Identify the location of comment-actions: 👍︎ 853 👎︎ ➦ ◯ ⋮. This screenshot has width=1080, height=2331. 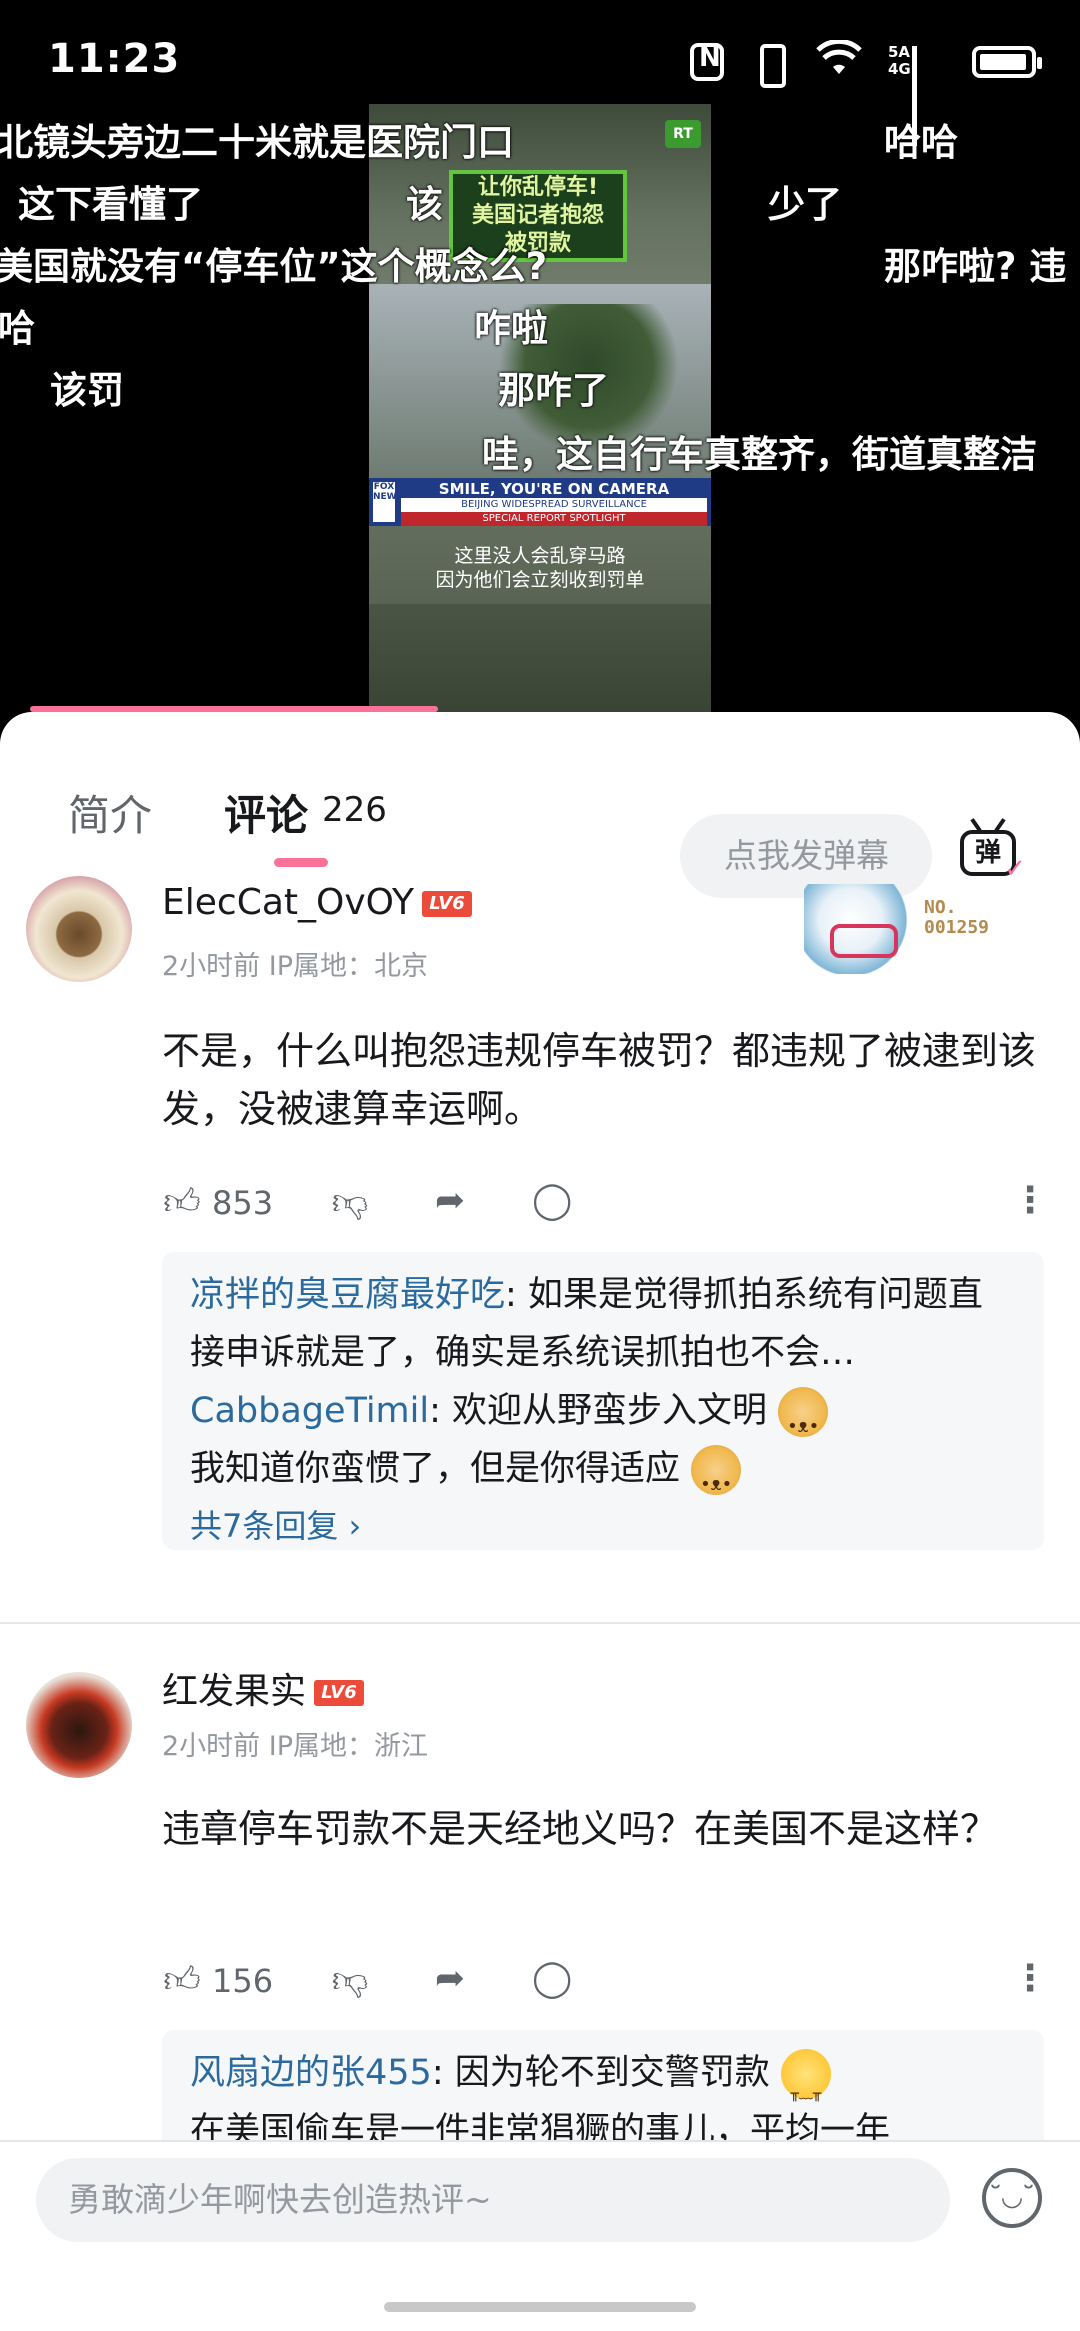
(605, 1205).